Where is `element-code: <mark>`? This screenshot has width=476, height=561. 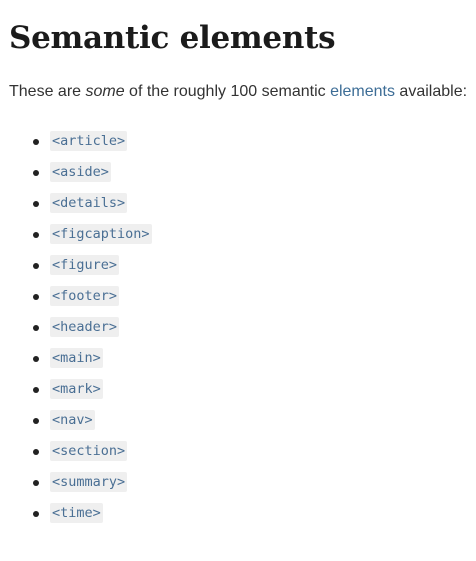
element-code: <mark> is located at coordinates (76, 389).